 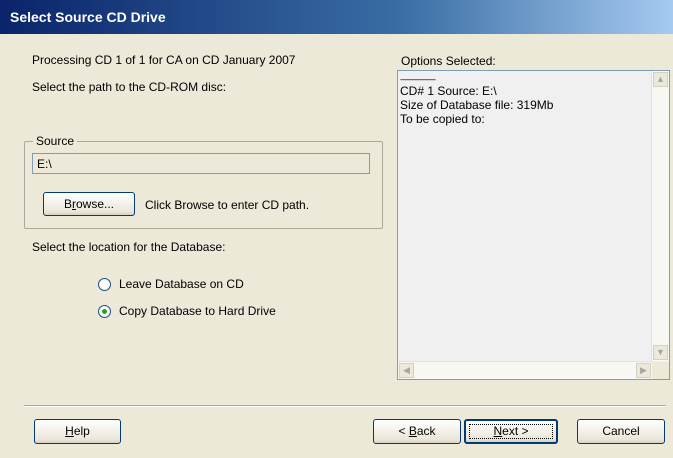 What do you see at coordinates (448, 61) in the screenshot?
I see `options-selected-label: Options Selected:` at bounding box center [448, 61].